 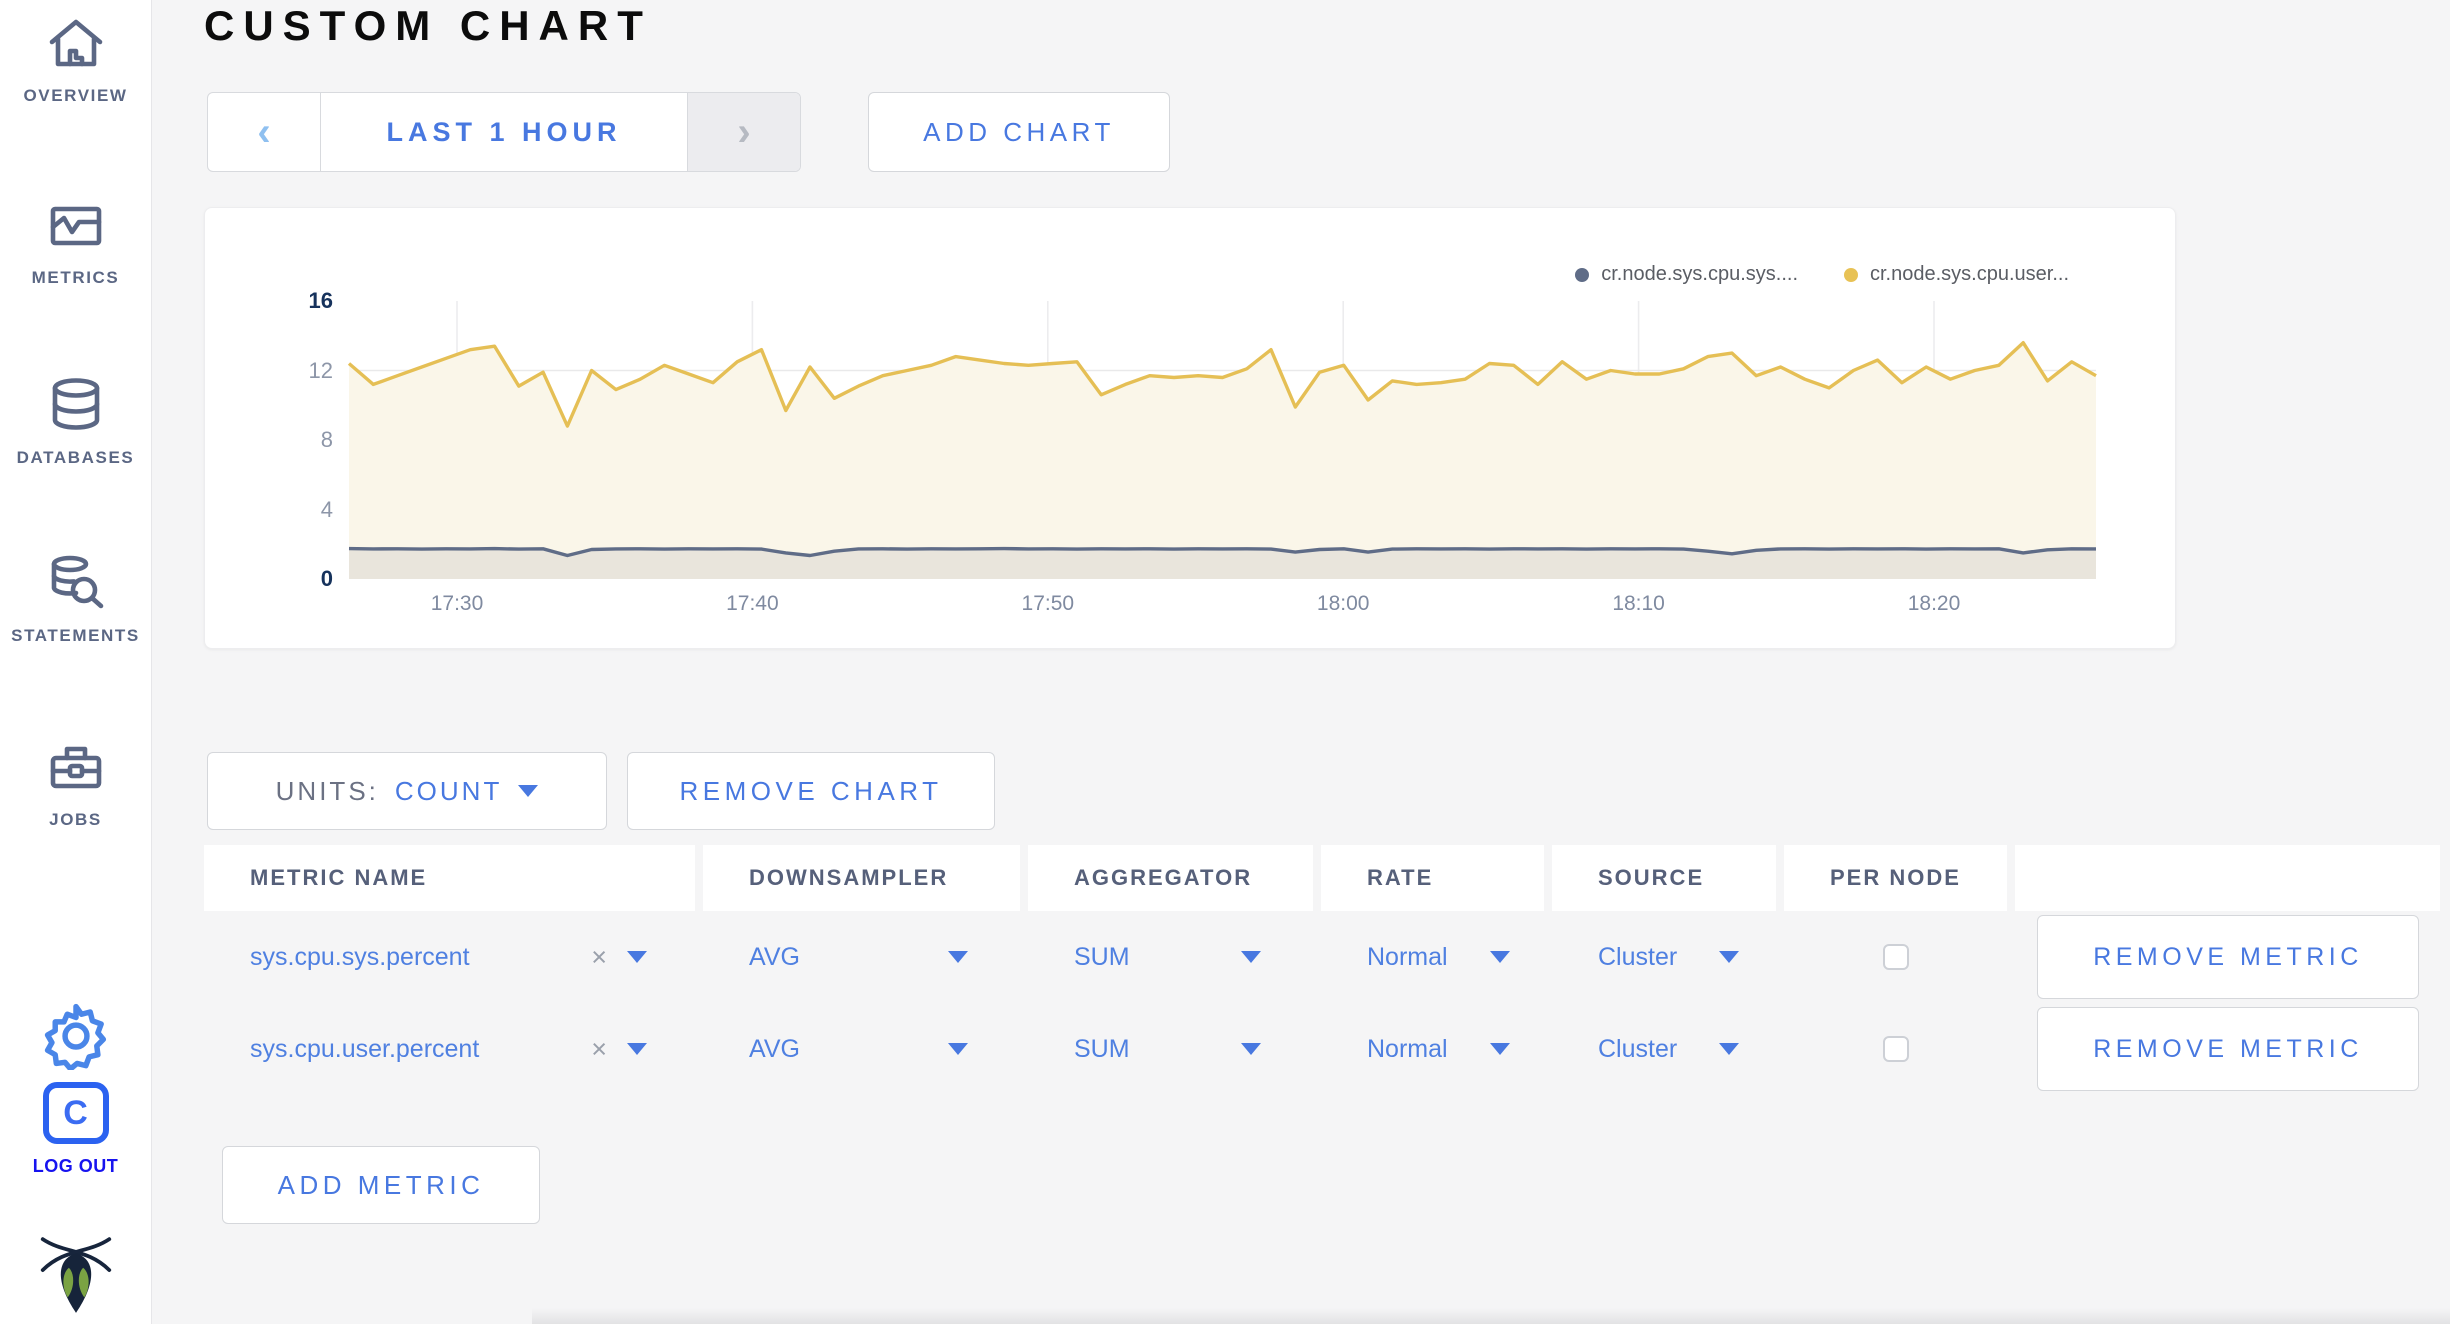 What do you see at coordinates (1432, 878) in the screenshot?
I see `column-header-rate: RATE` at bounding box center [1432, 878].